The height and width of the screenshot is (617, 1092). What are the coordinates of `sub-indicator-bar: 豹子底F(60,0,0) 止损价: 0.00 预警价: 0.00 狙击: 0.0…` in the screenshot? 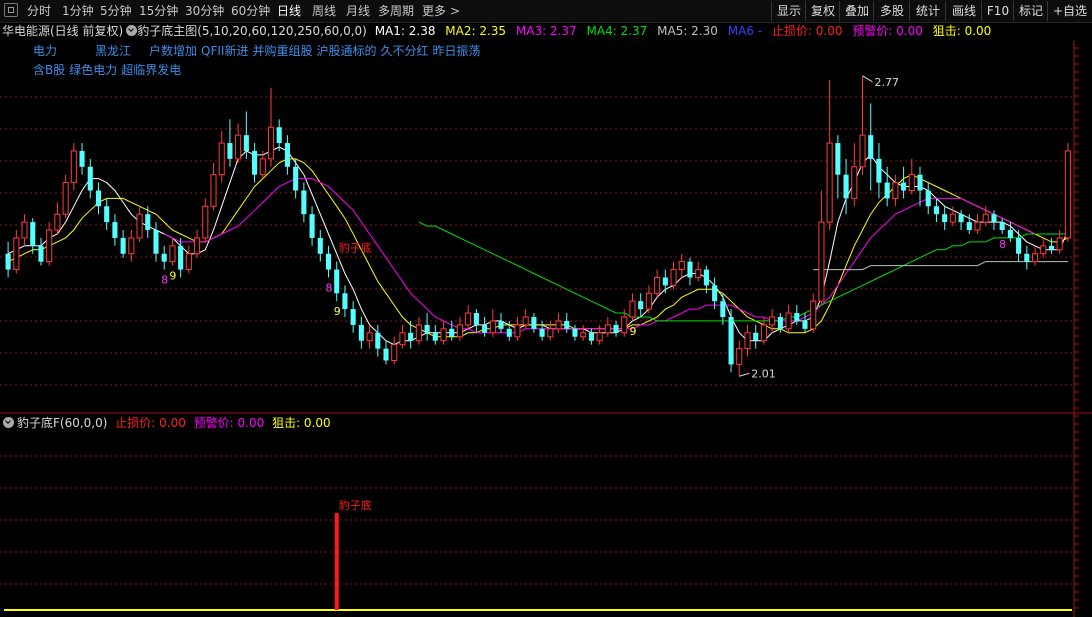 It's located at (165, 423).